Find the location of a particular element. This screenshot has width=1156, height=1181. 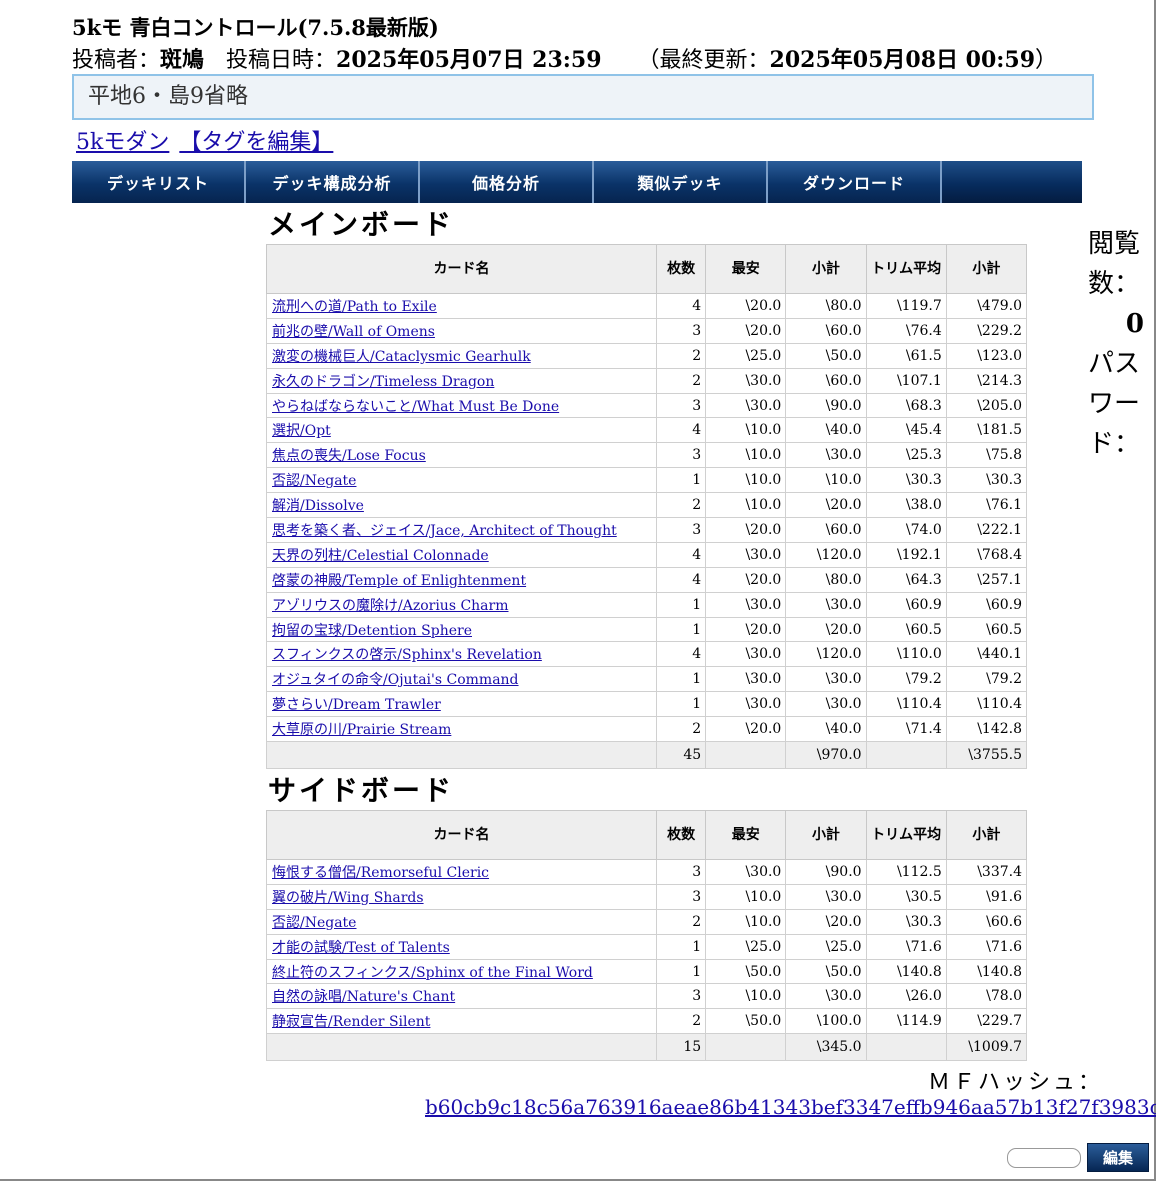

card-link: 天界の列柱/Celestial Colonnade is located at coordinates (380, 556).